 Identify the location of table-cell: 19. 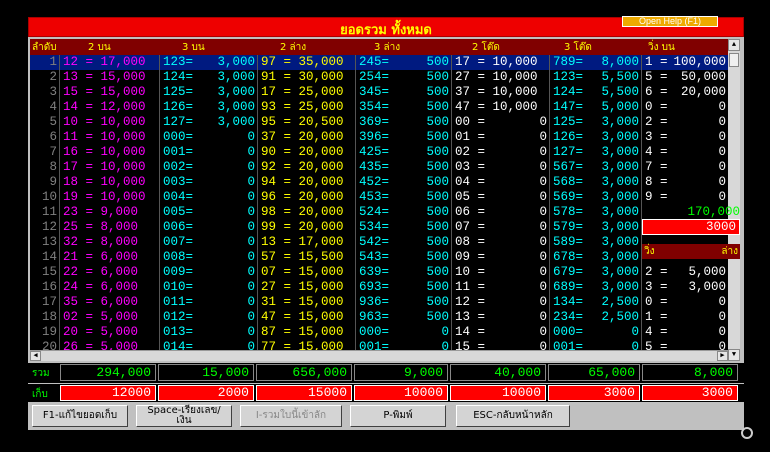
(45, 332).